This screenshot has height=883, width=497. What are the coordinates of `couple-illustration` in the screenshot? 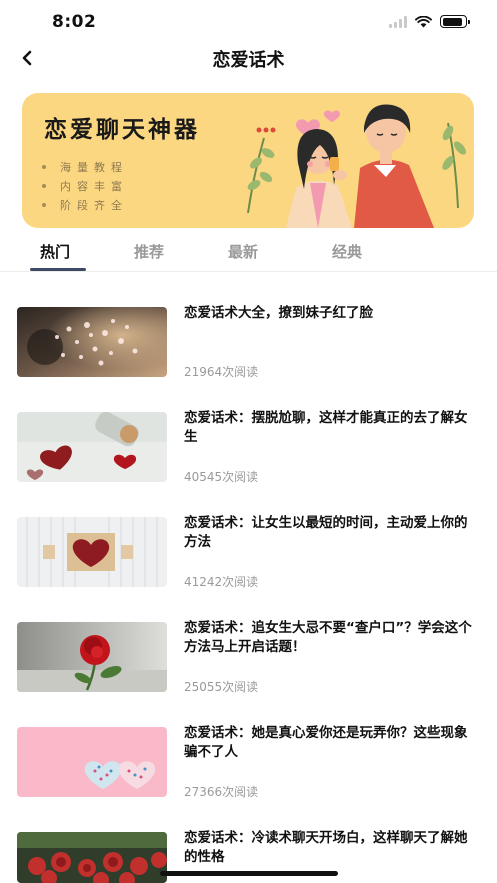 It's located at (356, 166).